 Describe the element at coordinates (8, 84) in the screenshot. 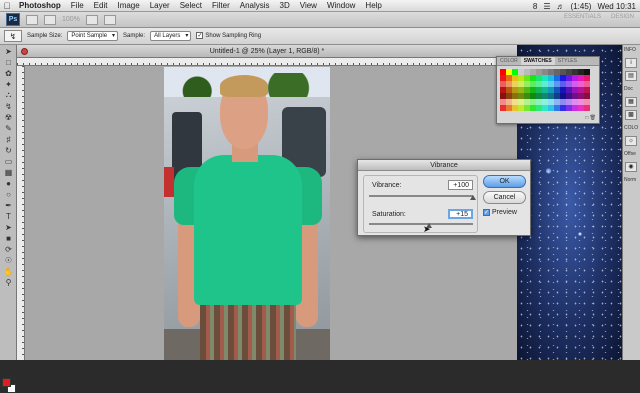

I see `quick-select-tool-icon: ✦` at that location.